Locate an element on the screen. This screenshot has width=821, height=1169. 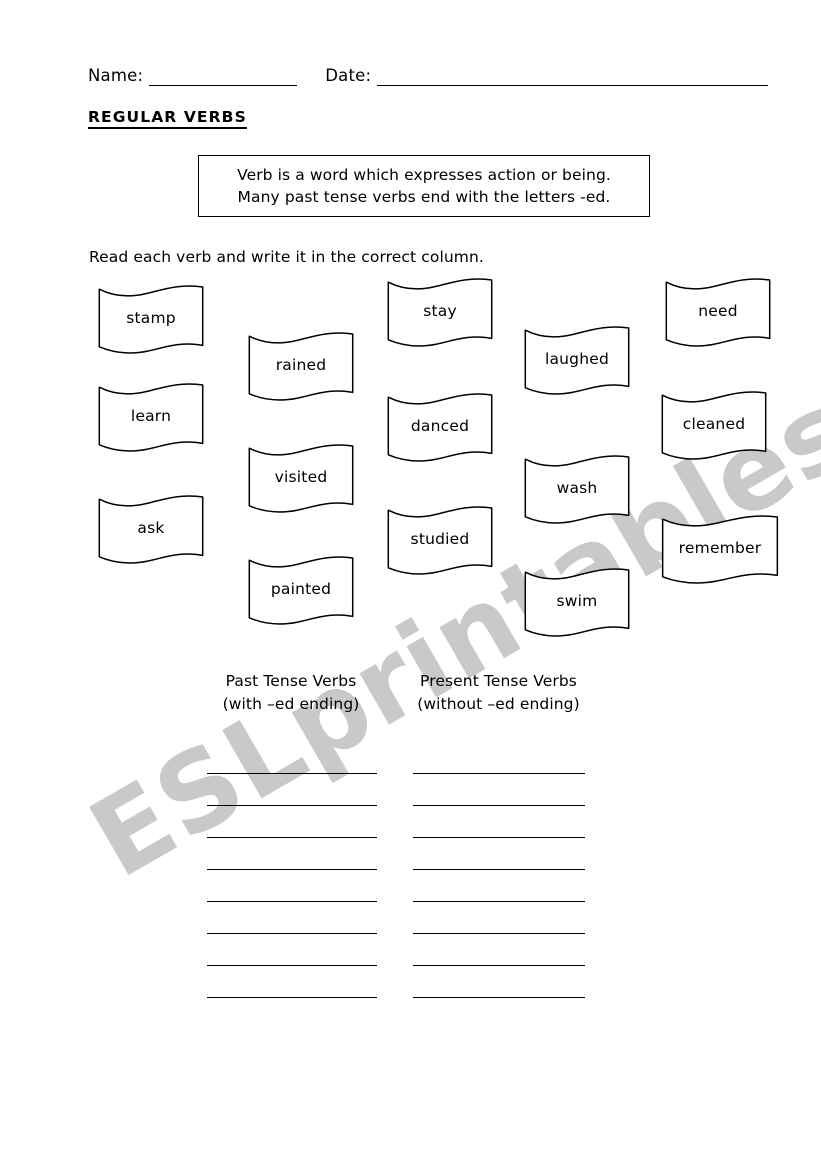
answer-column-present-tense: Present Tense Verbs (without –ed ending) is located at coordinates (499, 834).